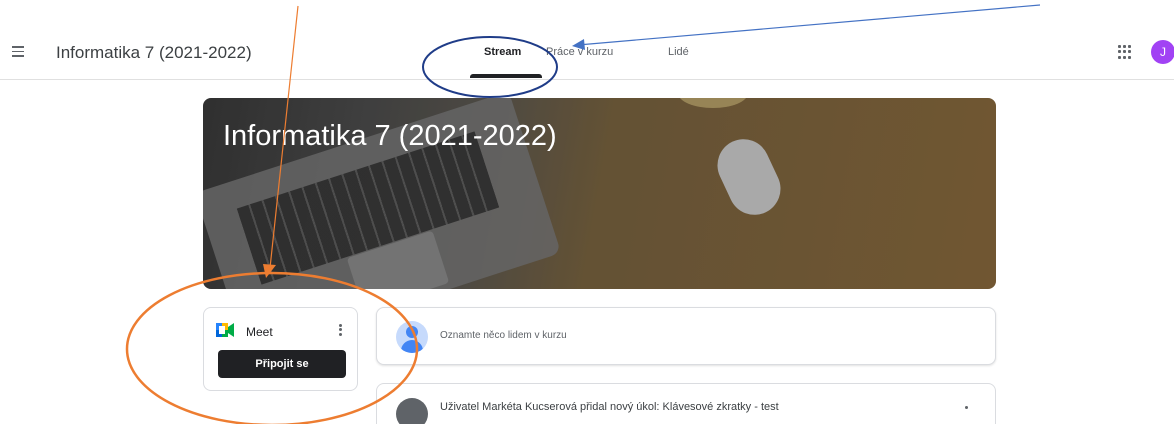 This screenshot has height=424, width=1174. I want to click on class-title: Informatika 7 (2021-2022), so click(154, 53).